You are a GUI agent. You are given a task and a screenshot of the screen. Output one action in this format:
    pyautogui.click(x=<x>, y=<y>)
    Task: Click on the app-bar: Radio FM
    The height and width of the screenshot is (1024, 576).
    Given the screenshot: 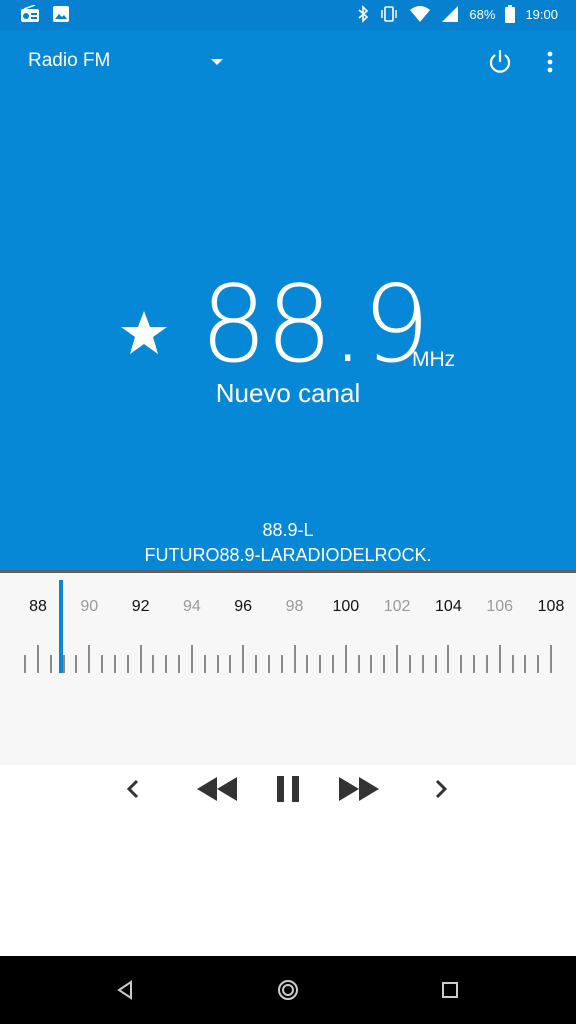 What is the action you would take?
    pyautogui.click(x=288, y=62)
    